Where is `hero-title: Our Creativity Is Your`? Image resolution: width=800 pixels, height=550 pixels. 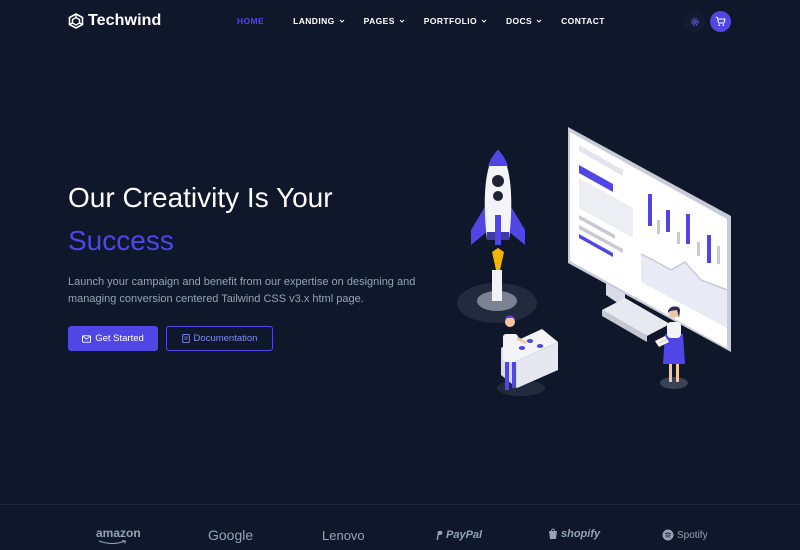 hero-title: Our Creativity Is Your is located at coordinates (200, 197).